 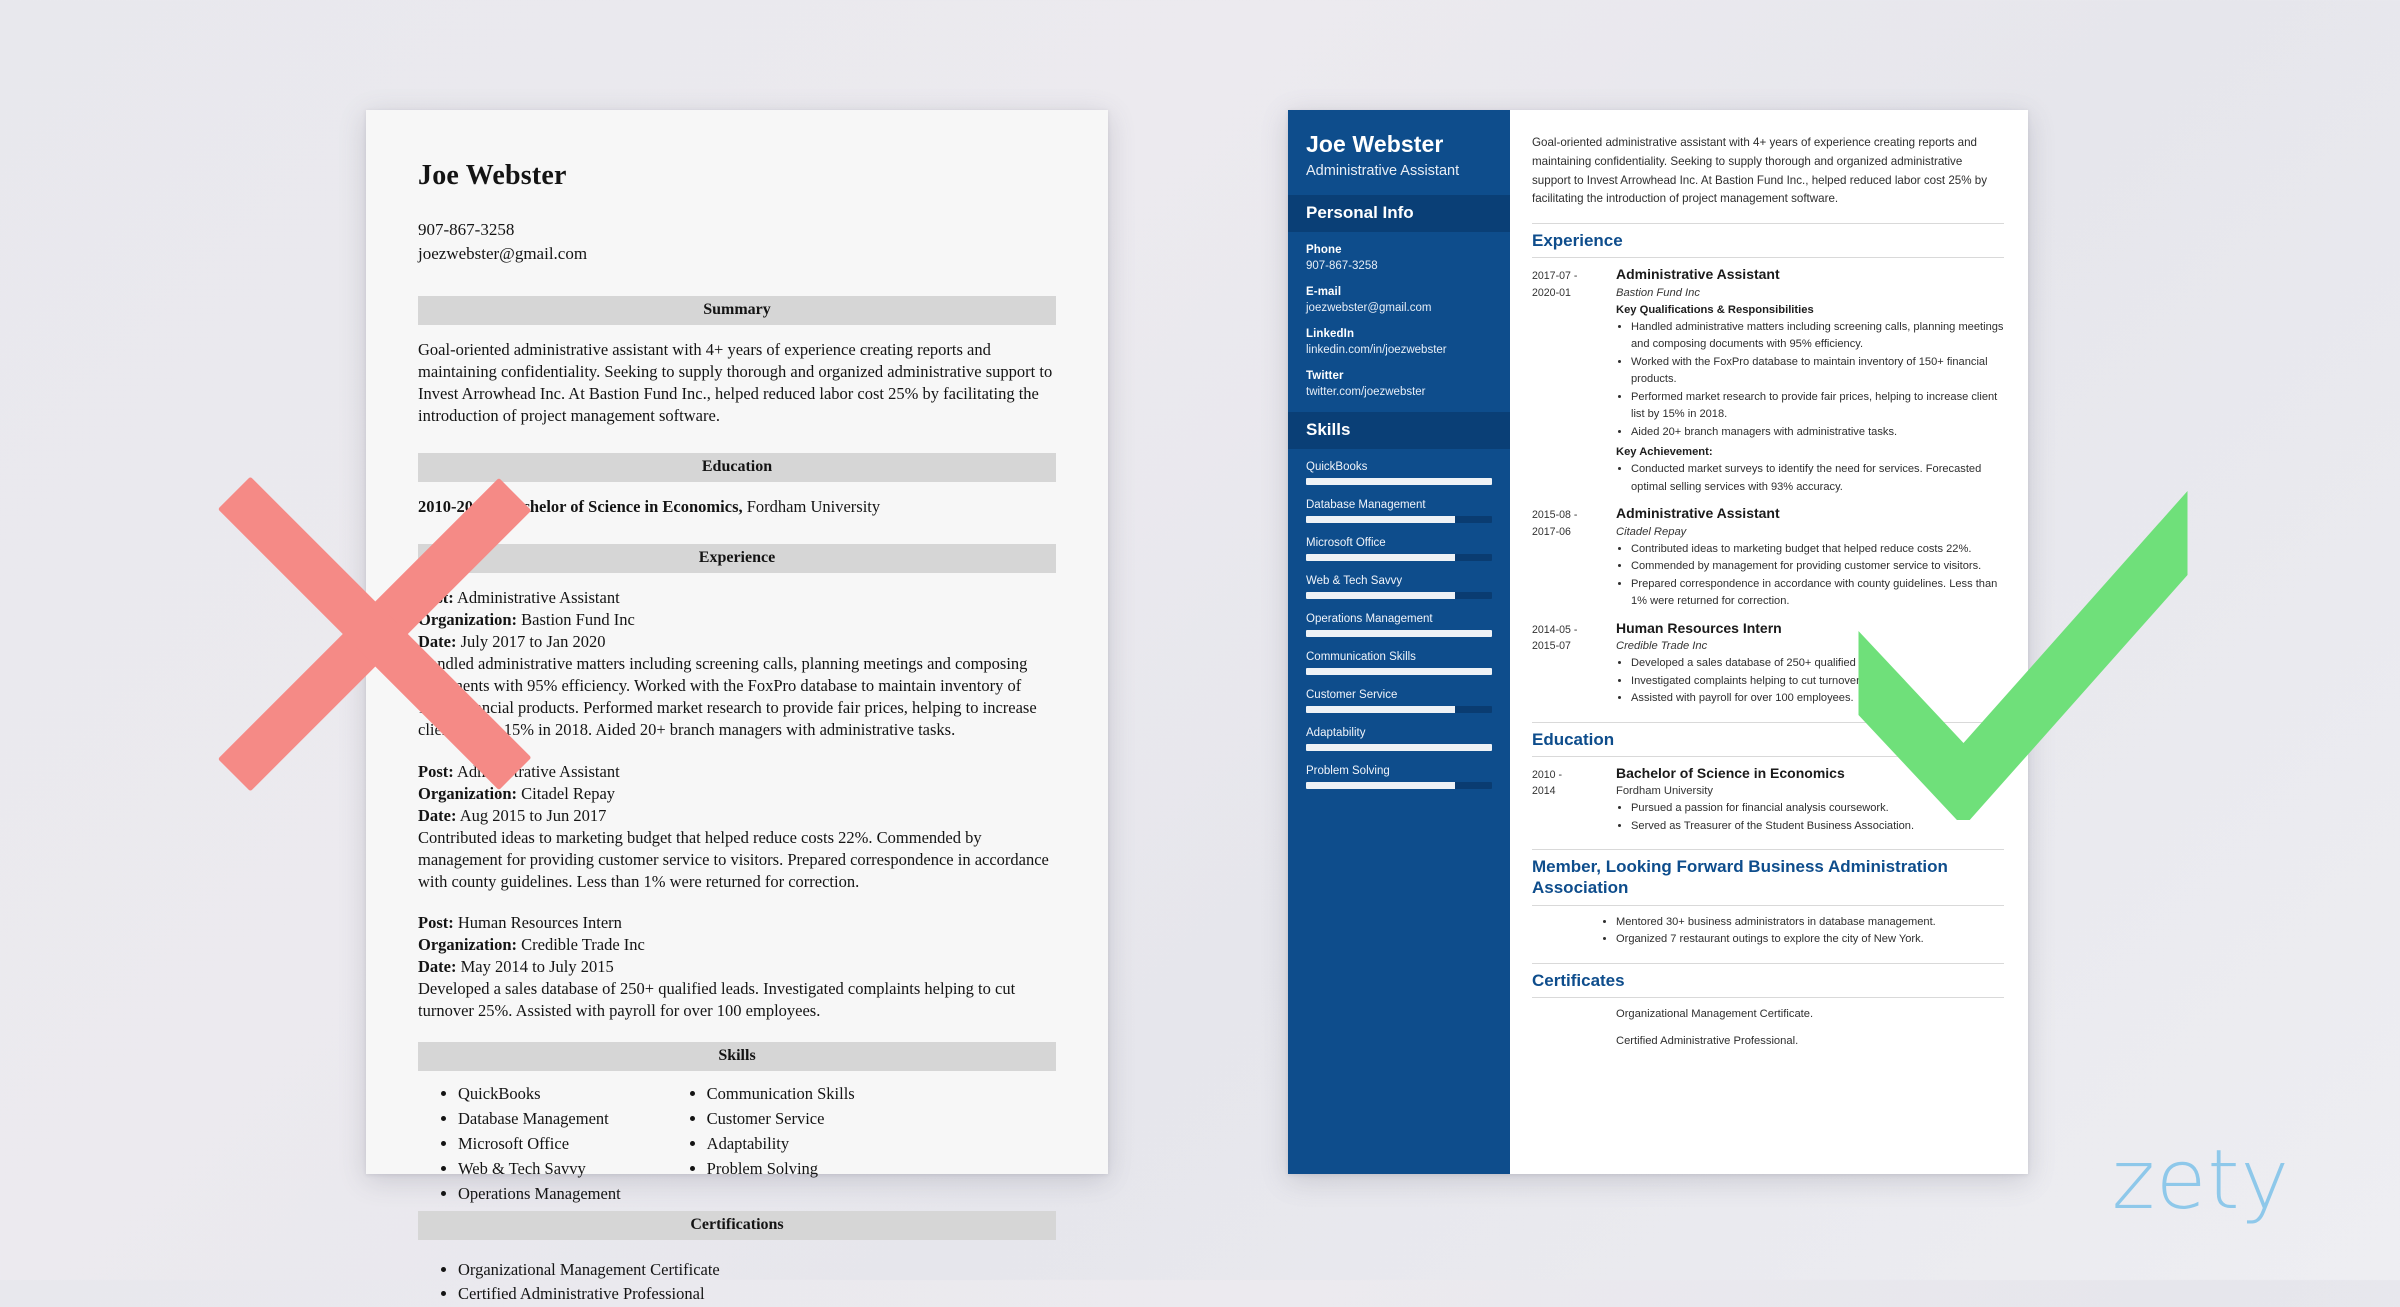 What do you see at coordinates (737, 467) in the screenshot?
I see `bad-section-education-header: Education` at bounding box center [737, 467].